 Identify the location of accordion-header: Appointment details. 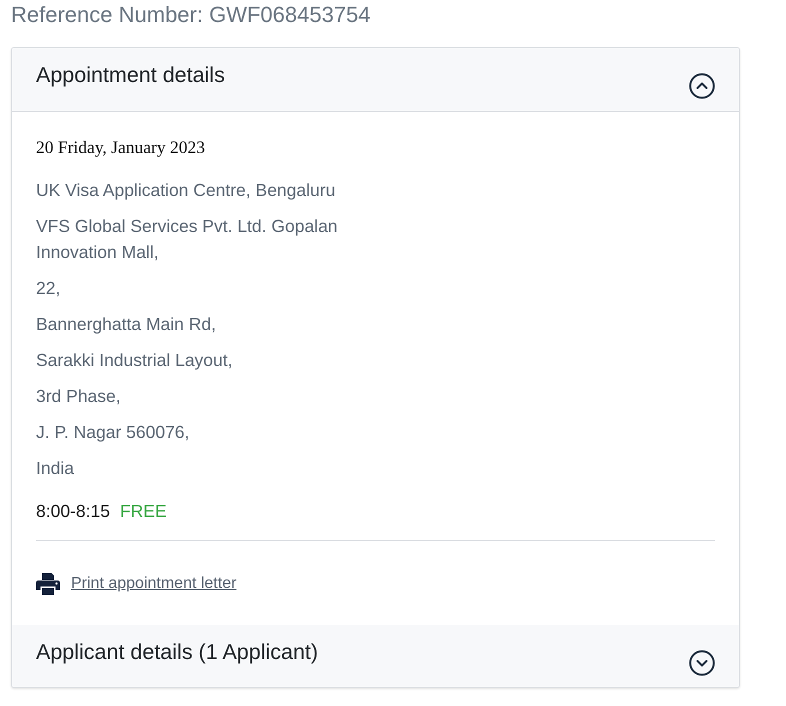
(375, 80).